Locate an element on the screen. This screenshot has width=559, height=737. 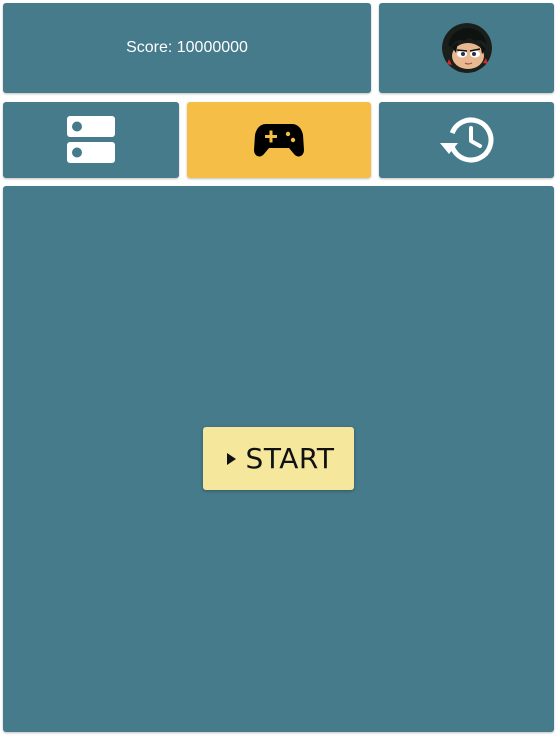
tab-game is located at coordinates (279, 140).